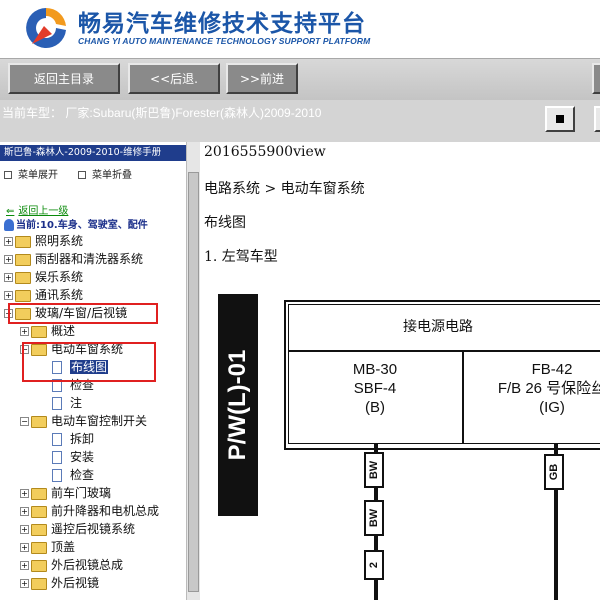 This screenshot has width=600, height=600. I want to click on connector-pin: 2, so click(374, 565).